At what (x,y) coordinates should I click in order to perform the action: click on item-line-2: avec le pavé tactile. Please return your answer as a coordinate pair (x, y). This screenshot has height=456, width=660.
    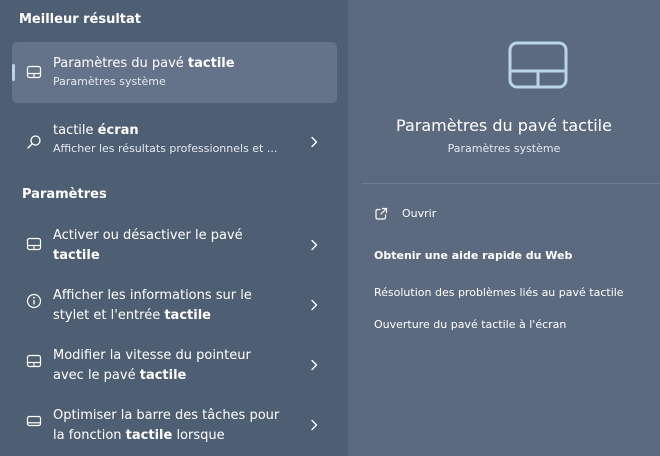
    Looking at the image, I should click on (120, 375).